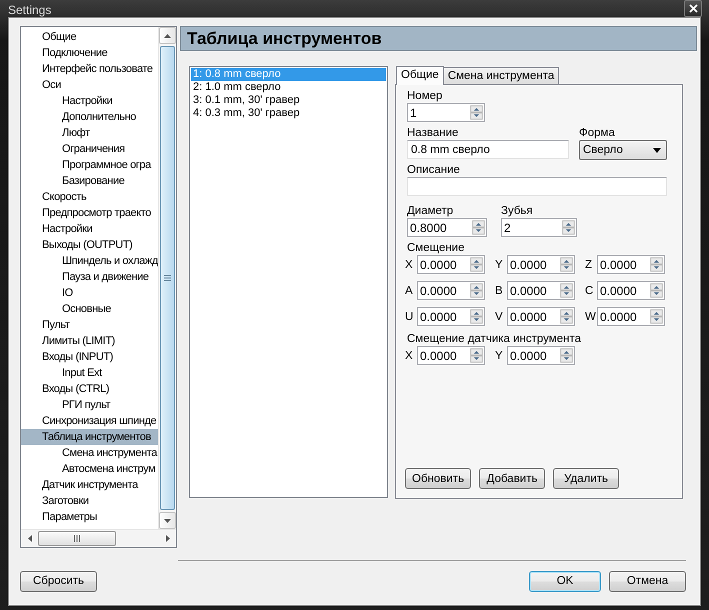 The width and height of the screenshot is (709, 610). Describe the element at coordinates (89, 261) in the screenshot. I see `tree-item: Шпиндель и охлажд` at that location.